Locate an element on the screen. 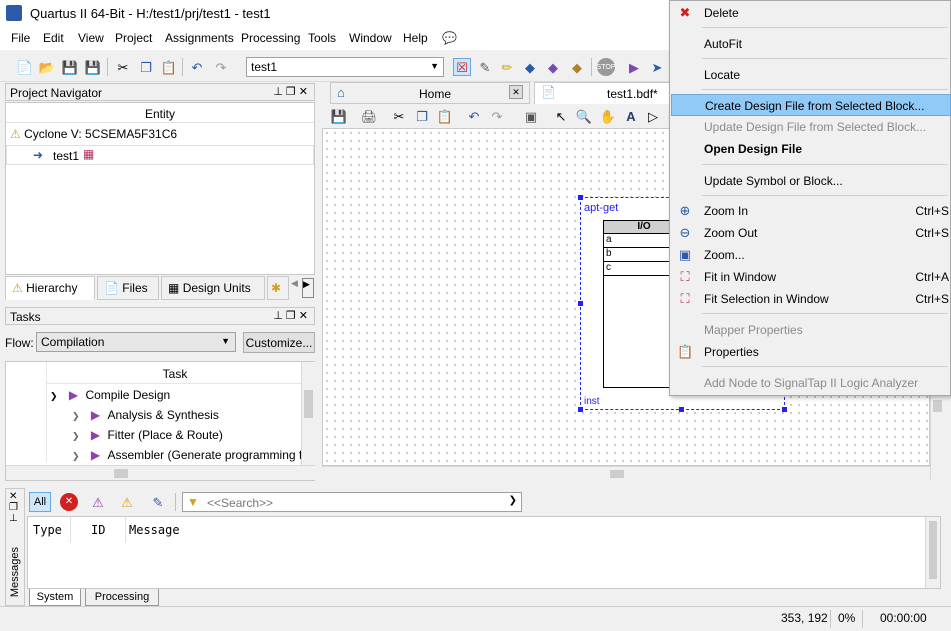 Image resolution: width=951 pixels, height=631 pixels. warning-filter-icon: ⚠ is located at coordinates (127, 502).